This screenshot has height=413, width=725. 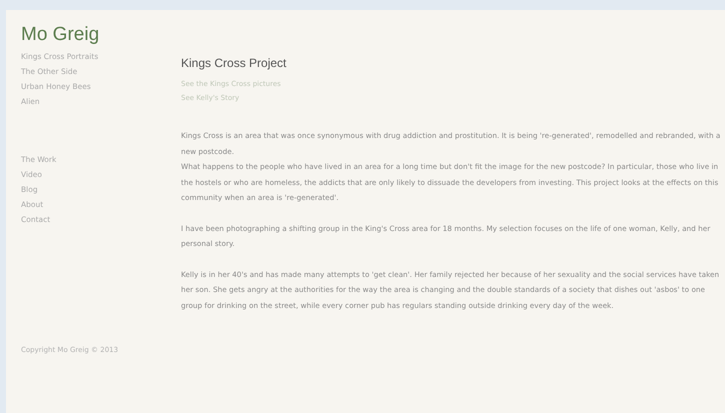 I want to click on page-heading: Kings Cross Project, so click(x=234, y=63).